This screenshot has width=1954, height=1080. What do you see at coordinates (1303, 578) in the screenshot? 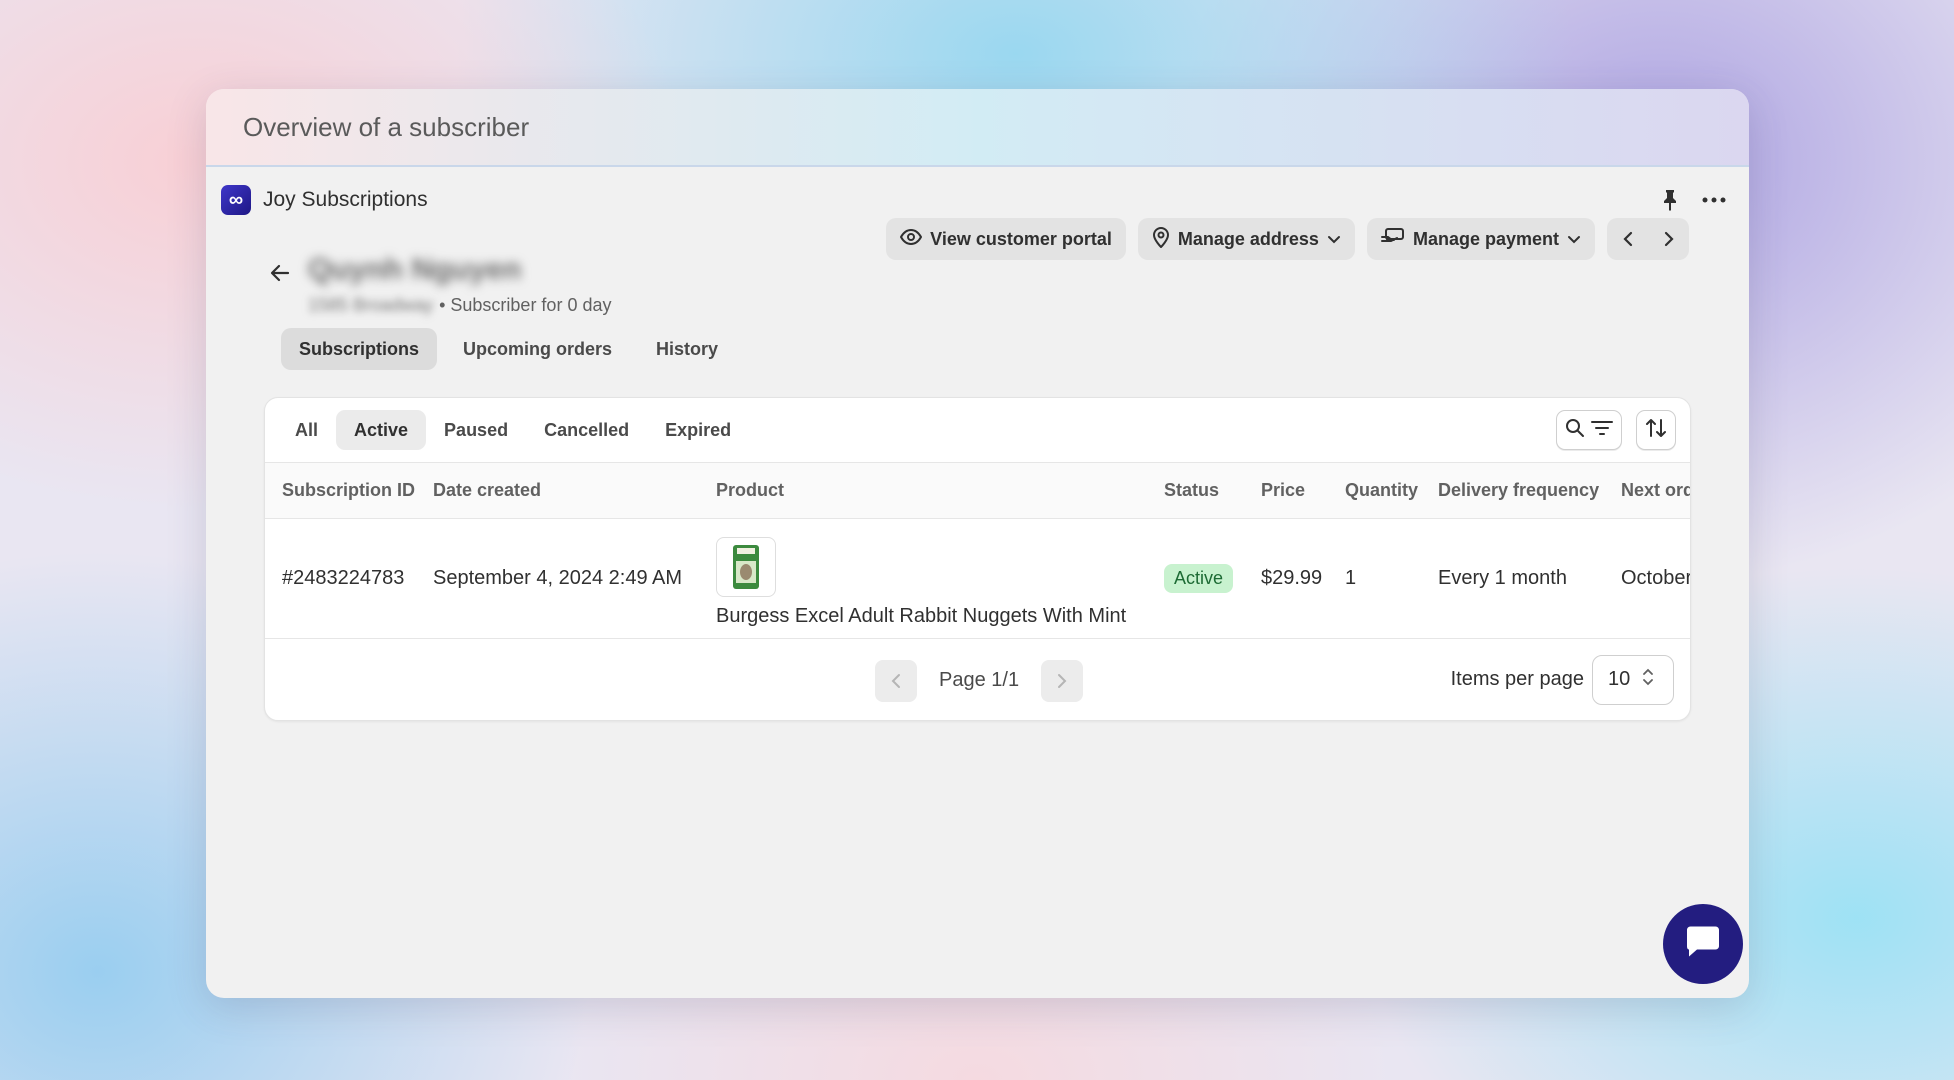
I see `cell-price: $29.99` at bounding box center [1303, 578].